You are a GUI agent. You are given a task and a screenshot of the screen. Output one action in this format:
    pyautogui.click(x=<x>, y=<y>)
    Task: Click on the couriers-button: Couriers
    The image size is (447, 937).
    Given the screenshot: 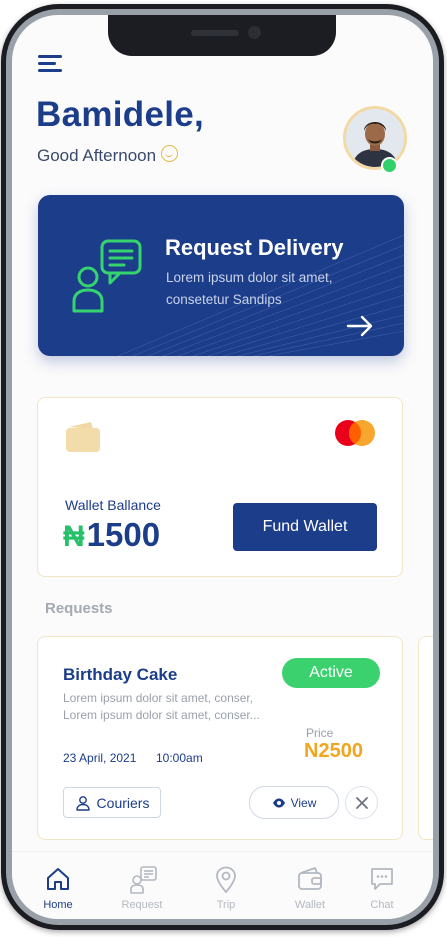 What is the action you would take?
    pyautogui.click(x=112, y=802)
    